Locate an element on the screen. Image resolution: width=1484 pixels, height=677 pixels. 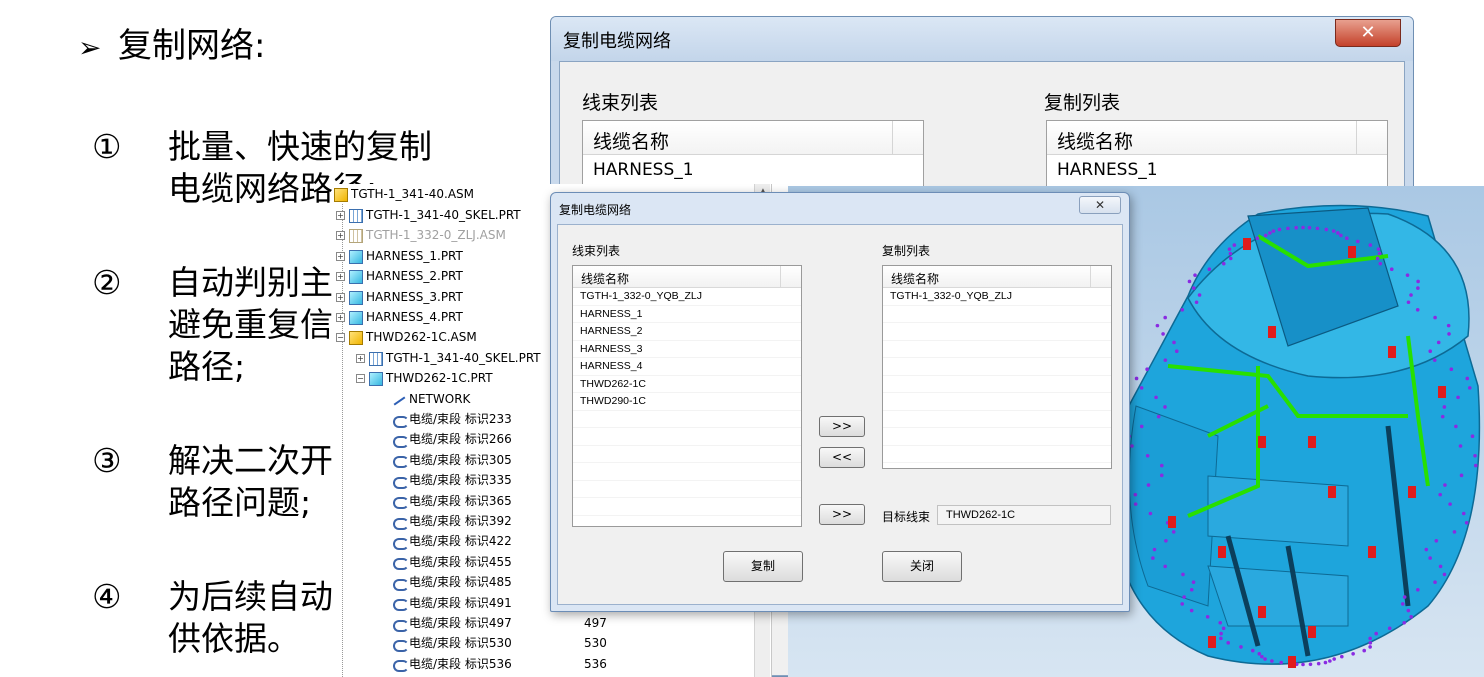
tree-node-segment: 电缆/束段 标识497 is located at coordinates (452, 623).